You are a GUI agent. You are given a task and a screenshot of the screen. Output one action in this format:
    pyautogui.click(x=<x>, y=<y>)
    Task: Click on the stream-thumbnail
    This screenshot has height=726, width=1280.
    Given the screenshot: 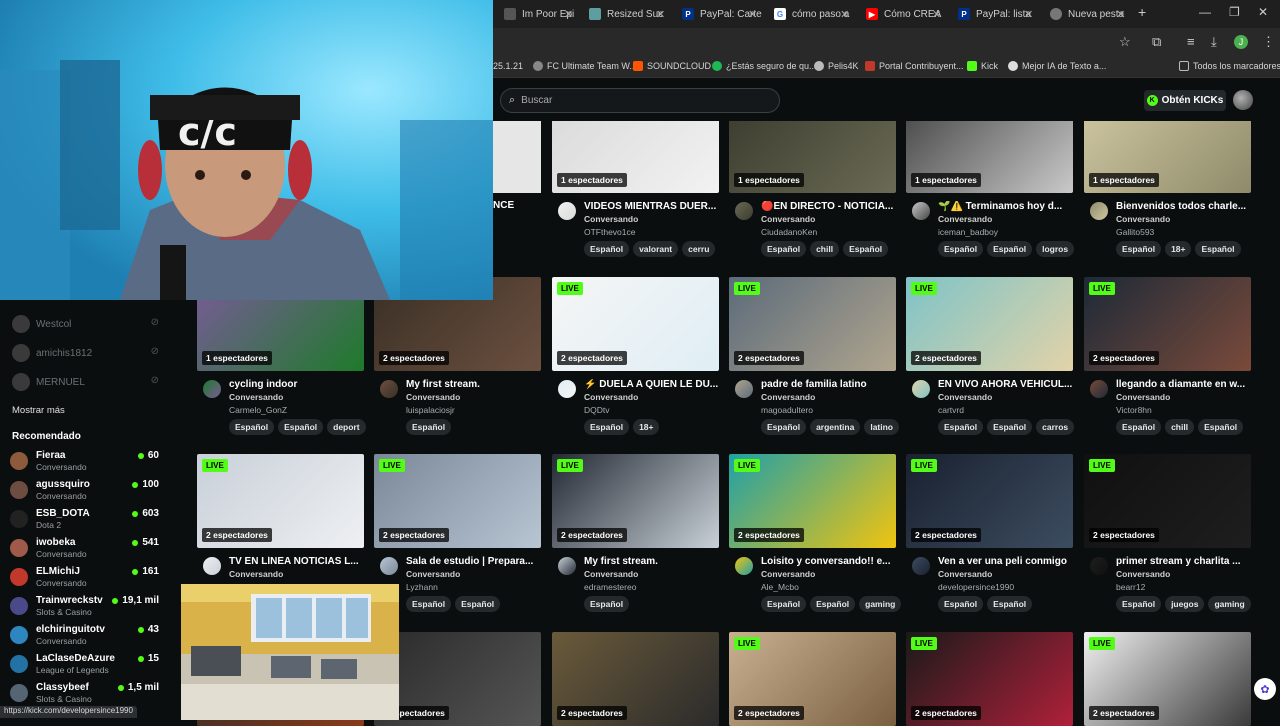 What is the action you would take?
    pyautogui.click(x=517, y=157)
    